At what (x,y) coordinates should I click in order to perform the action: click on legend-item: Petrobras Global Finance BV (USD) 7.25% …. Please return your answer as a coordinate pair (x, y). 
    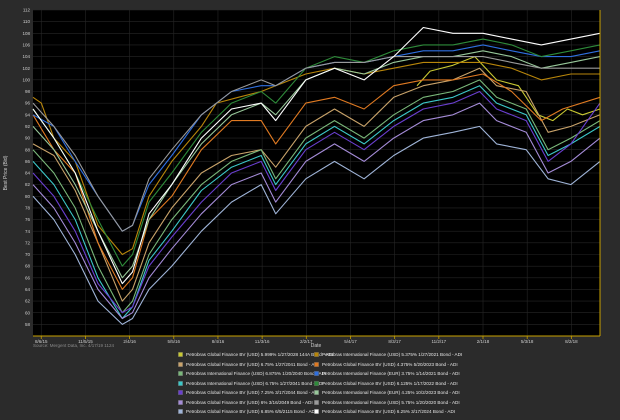
    Looking at the image, I should click on (248, 392).